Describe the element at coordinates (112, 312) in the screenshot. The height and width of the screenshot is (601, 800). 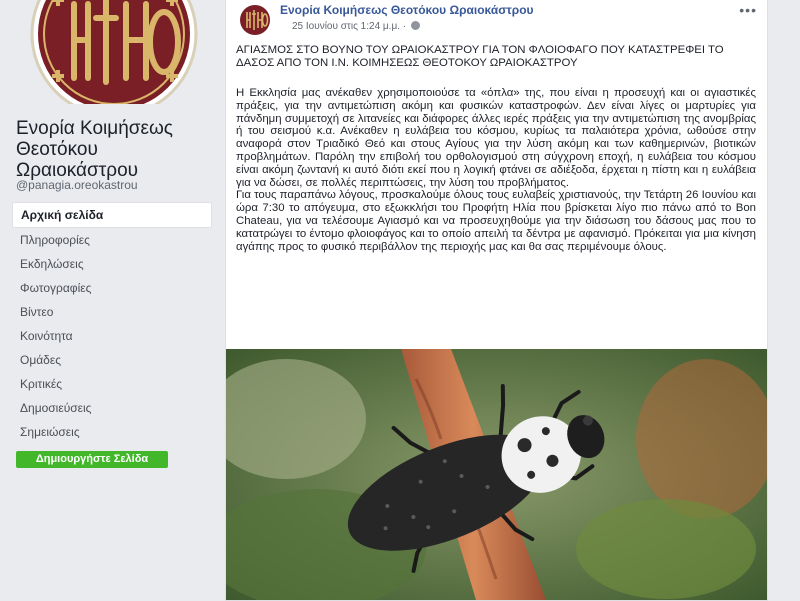
I see `nav-item-videos: Βίντεο` at that location.